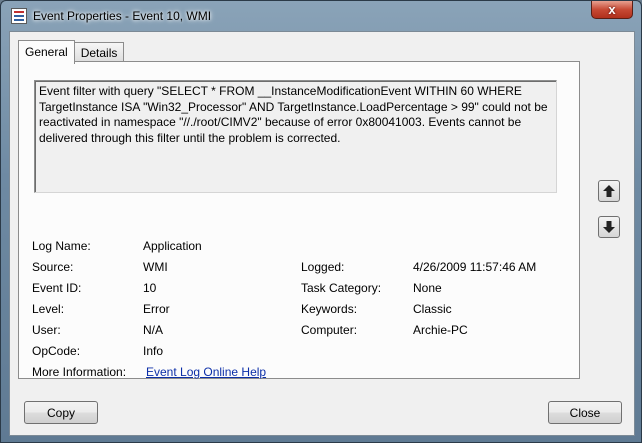 This screenshot has height=443, width=642. Describe the element at coordinates (329, 309) in the screenshot. I see `keywords-label: Keywords:` at that location.